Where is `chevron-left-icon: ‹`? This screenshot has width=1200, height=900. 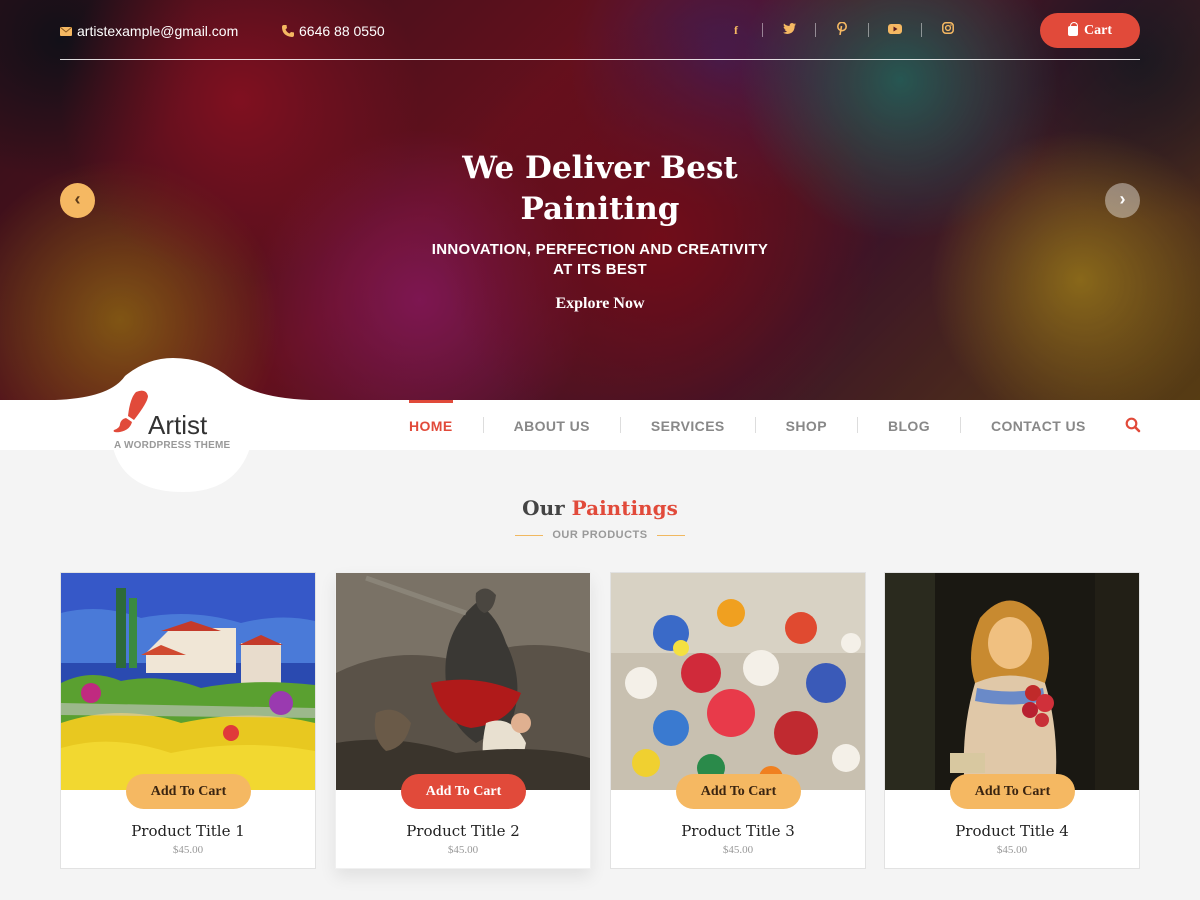 chevron-left-icon: ‹ is located at coordinates (77, 199).